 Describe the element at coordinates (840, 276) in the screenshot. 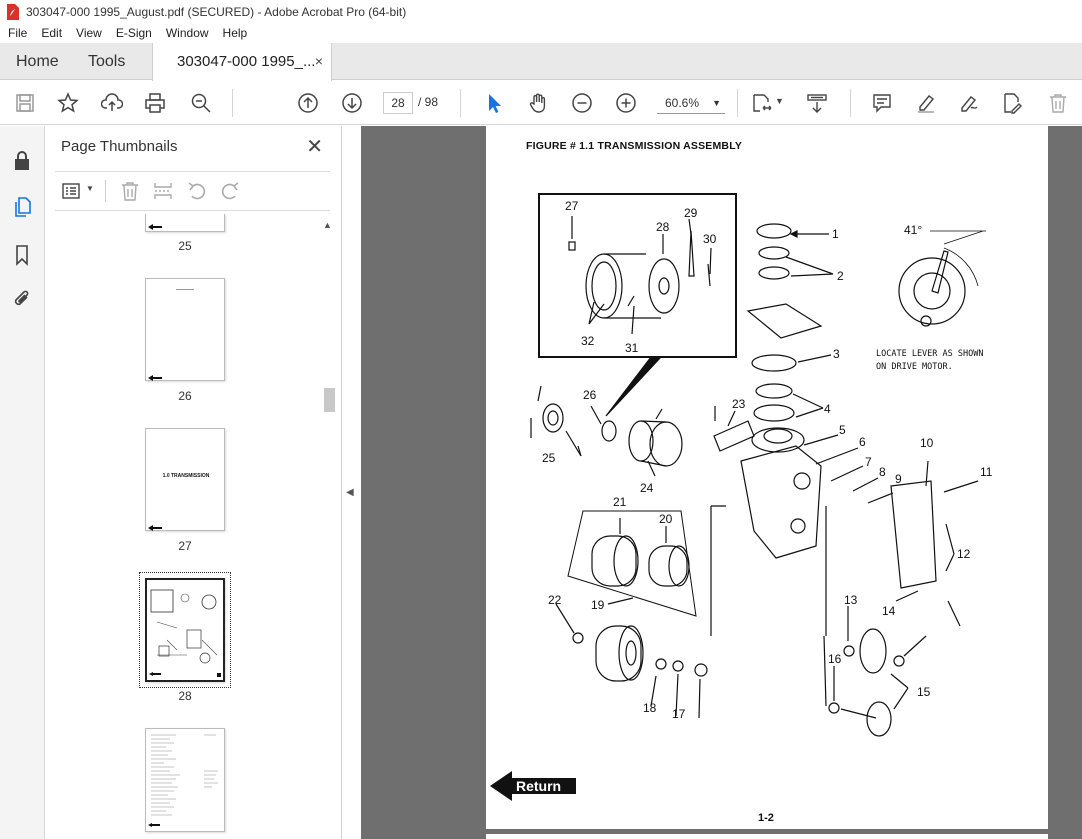

I see `callout-2: 2` at that location.